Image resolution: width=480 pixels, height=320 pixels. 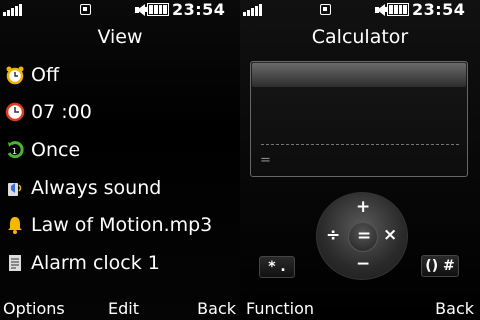 I want to click on list-item-label: Off, so click(x=45, y=74).